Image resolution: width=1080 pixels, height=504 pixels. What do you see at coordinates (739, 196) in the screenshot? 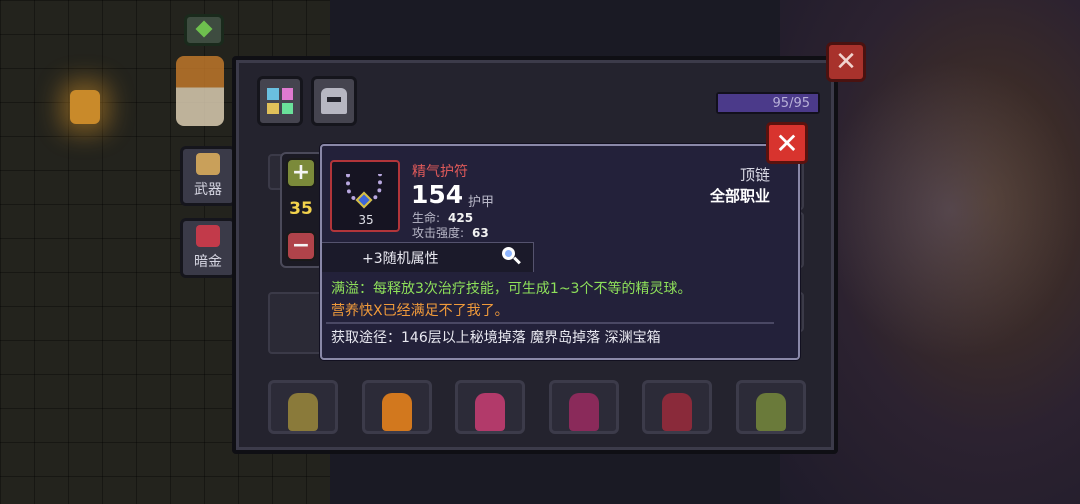
I see `item-class-requirement: 全部职业` at bounding box center [739, 196].